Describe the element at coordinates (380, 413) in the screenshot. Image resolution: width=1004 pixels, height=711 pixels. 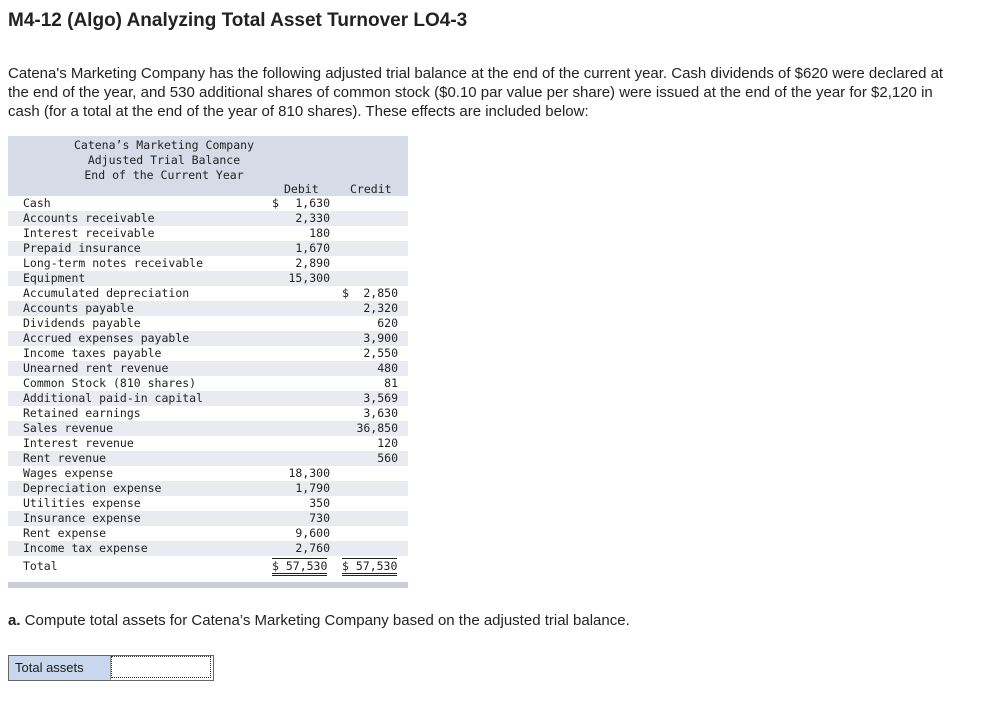
I see `credit-amount: 3,630` at that location.